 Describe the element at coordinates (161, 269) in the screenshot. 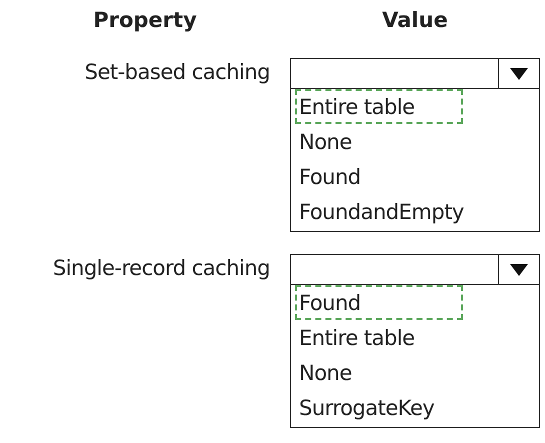

I see `property-label: Single-record caching` at that location.